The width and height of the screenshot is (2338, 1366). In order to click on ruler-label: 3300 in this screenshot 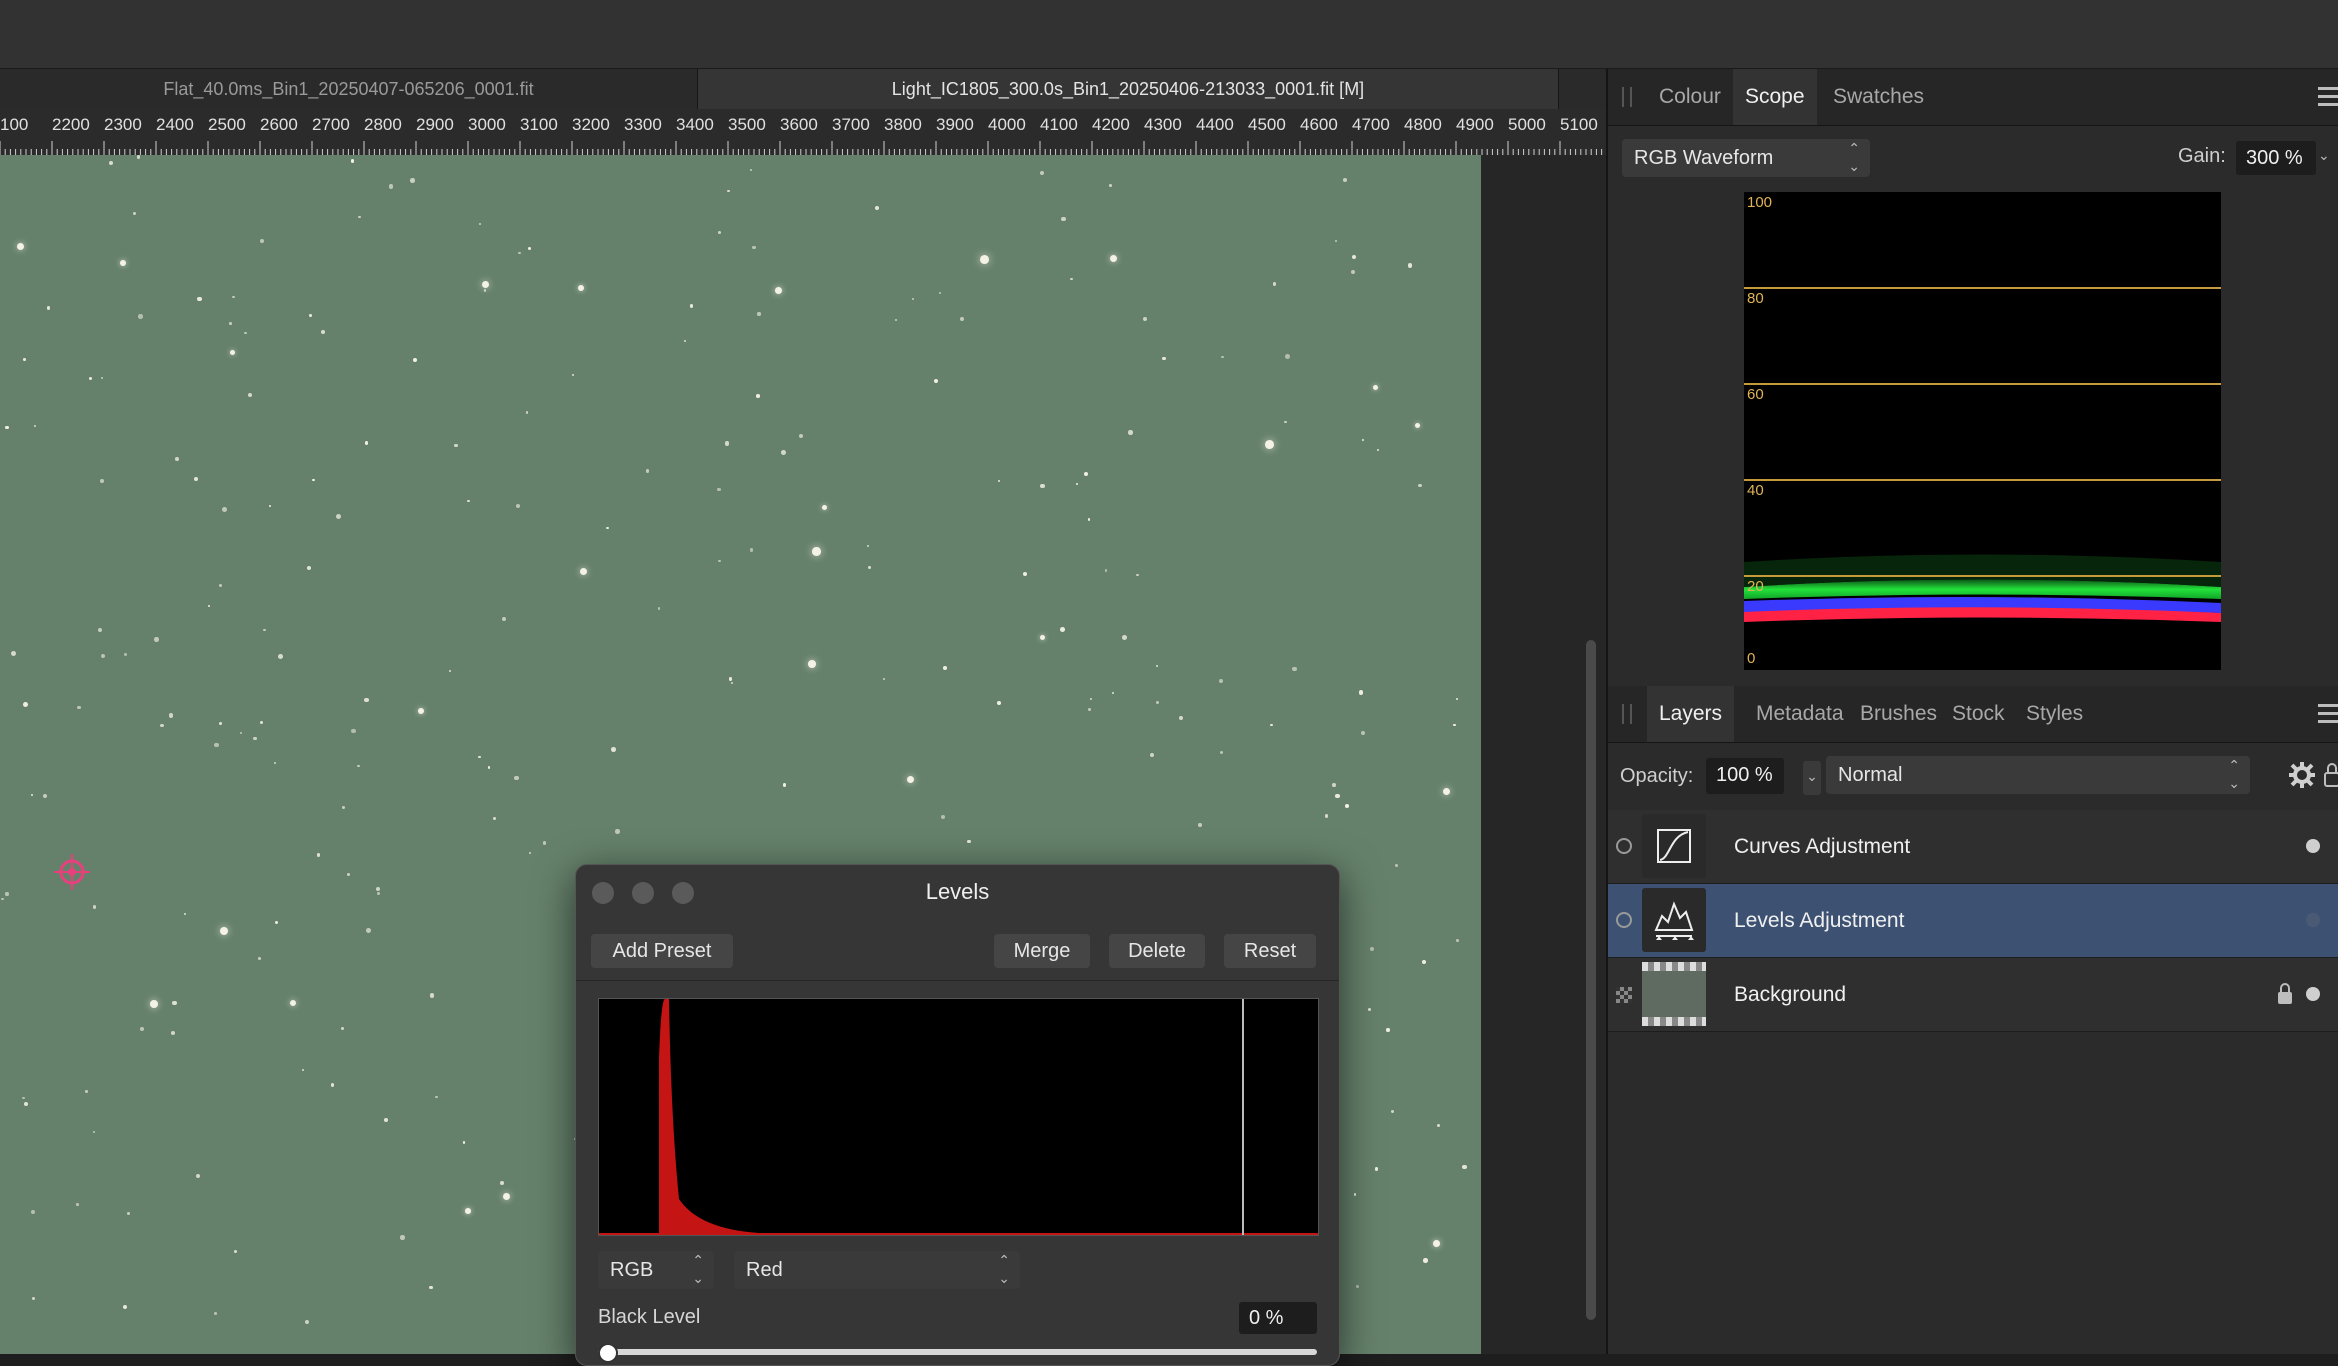, I will do `click(643, 124)`.